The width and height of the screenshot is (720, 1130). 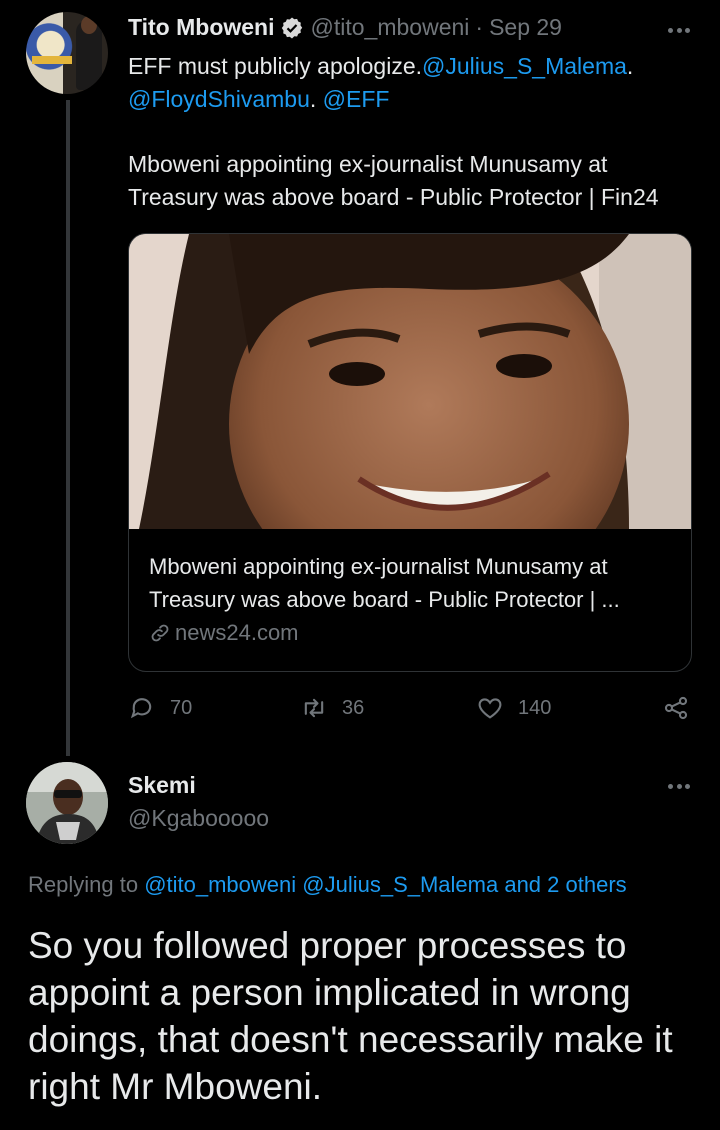 I want to click on retweet-icon, so click(x=314, y=708).